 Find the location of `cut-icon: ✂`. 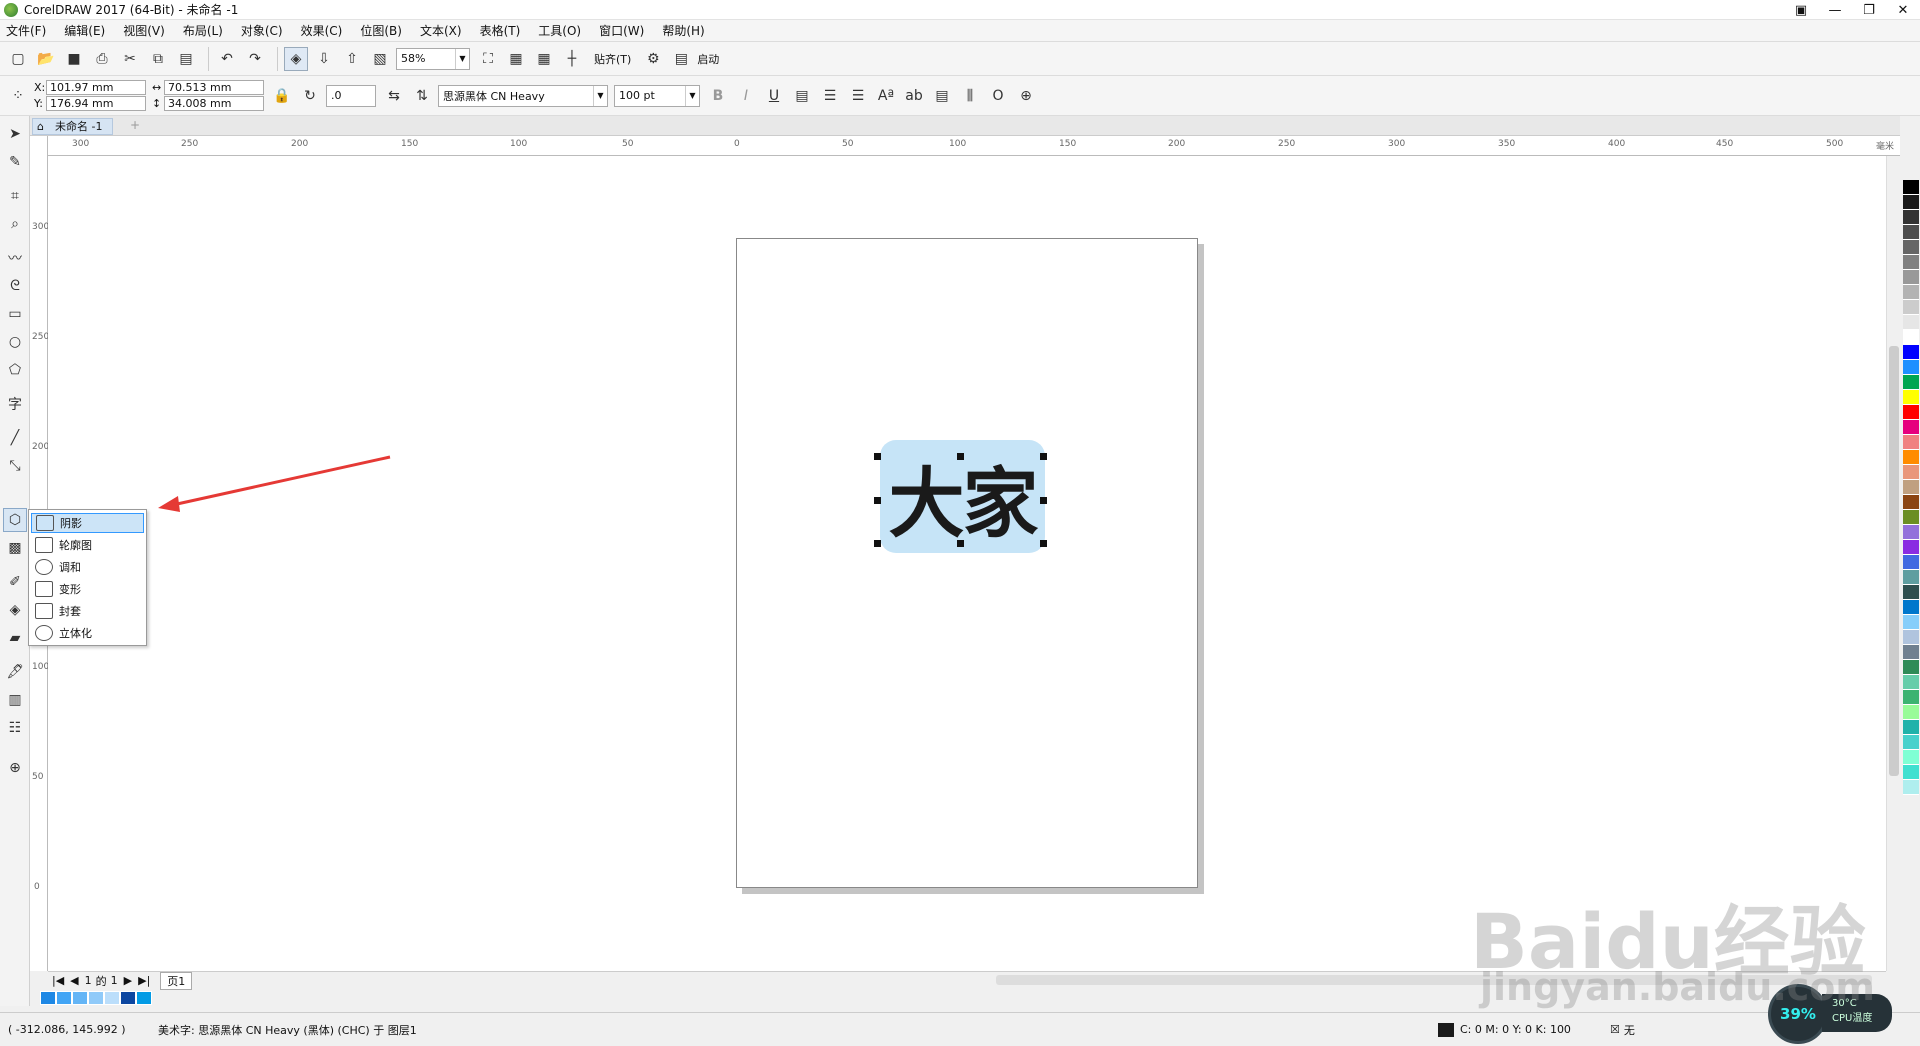

cut-icon: ✂ is located at coordinates (130, 59).